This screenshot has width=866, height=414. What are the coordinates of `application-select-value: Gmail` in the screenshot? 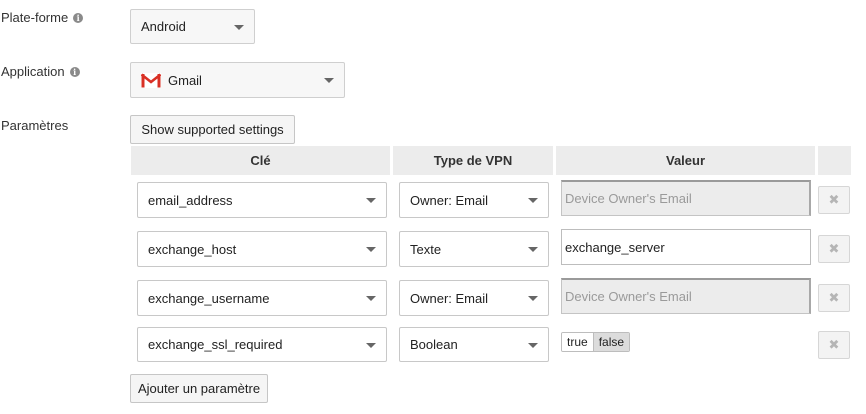 It's located at (185, 80).